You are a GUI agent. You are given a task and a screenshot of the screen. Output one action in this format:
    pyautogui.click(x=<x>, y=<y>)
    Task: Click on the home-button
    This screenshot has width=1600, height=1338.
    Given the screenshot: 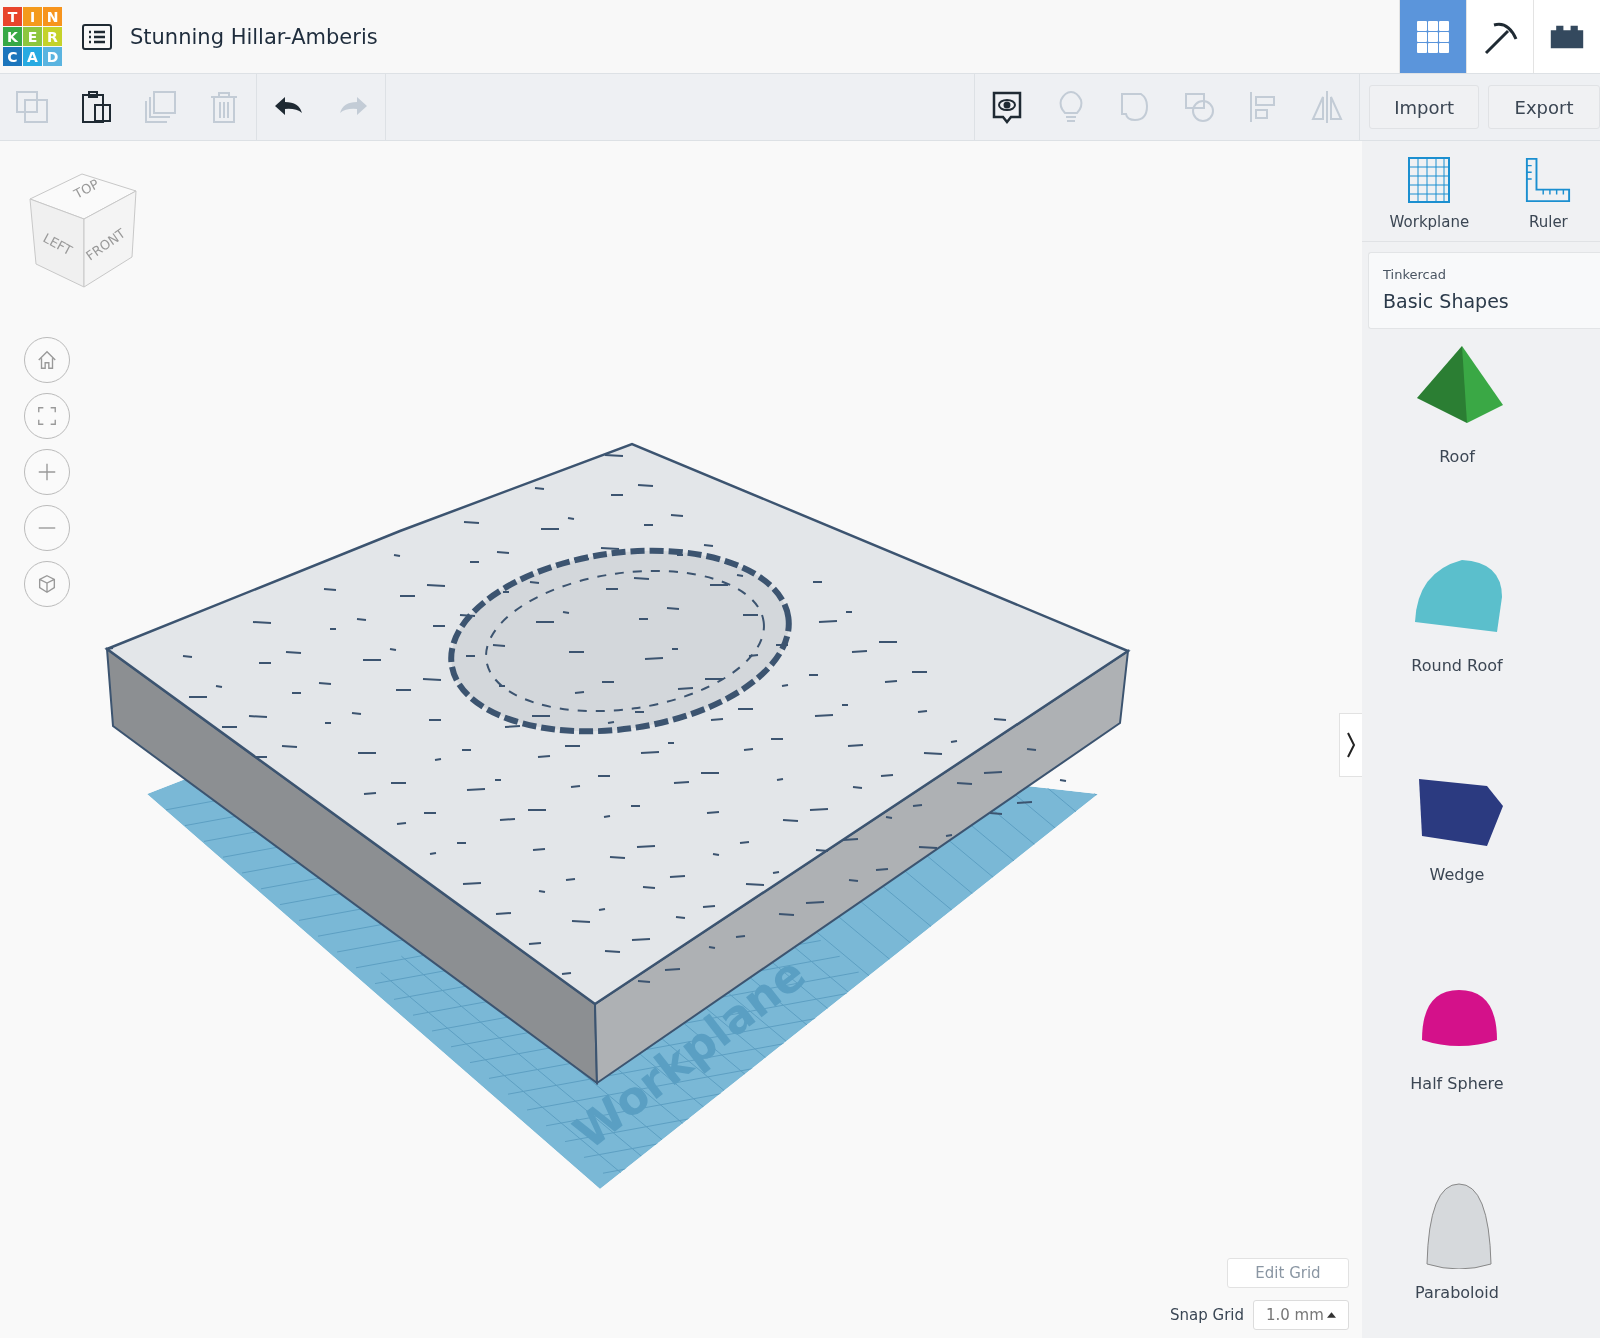 What is the action you would take?
    pyautogui.click(x=47, y=360)
    